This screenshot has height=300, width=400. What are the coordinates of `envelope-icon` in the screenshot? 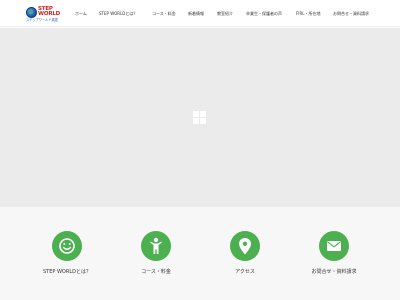 It's located at (334, 246).